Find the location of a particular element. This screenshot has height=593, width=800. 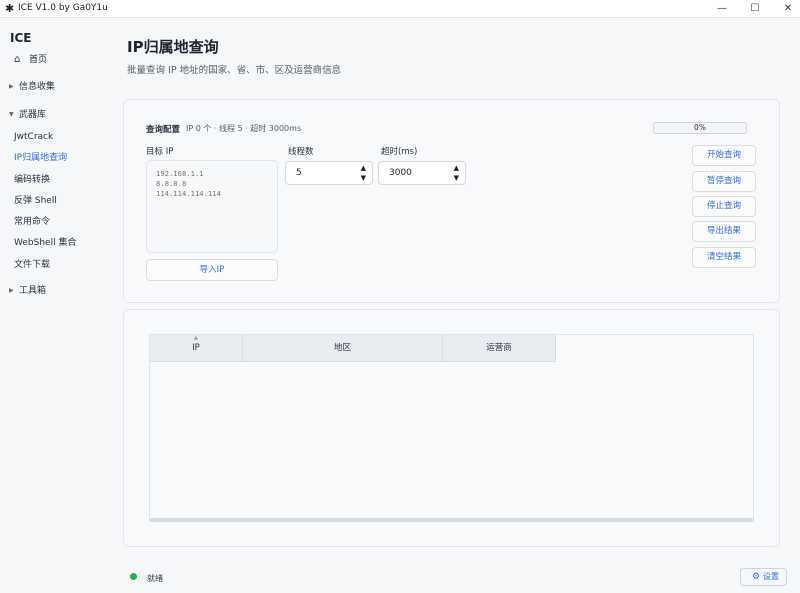

sidebar-item-label: 编码转换 is located at coordinates (32, 180).